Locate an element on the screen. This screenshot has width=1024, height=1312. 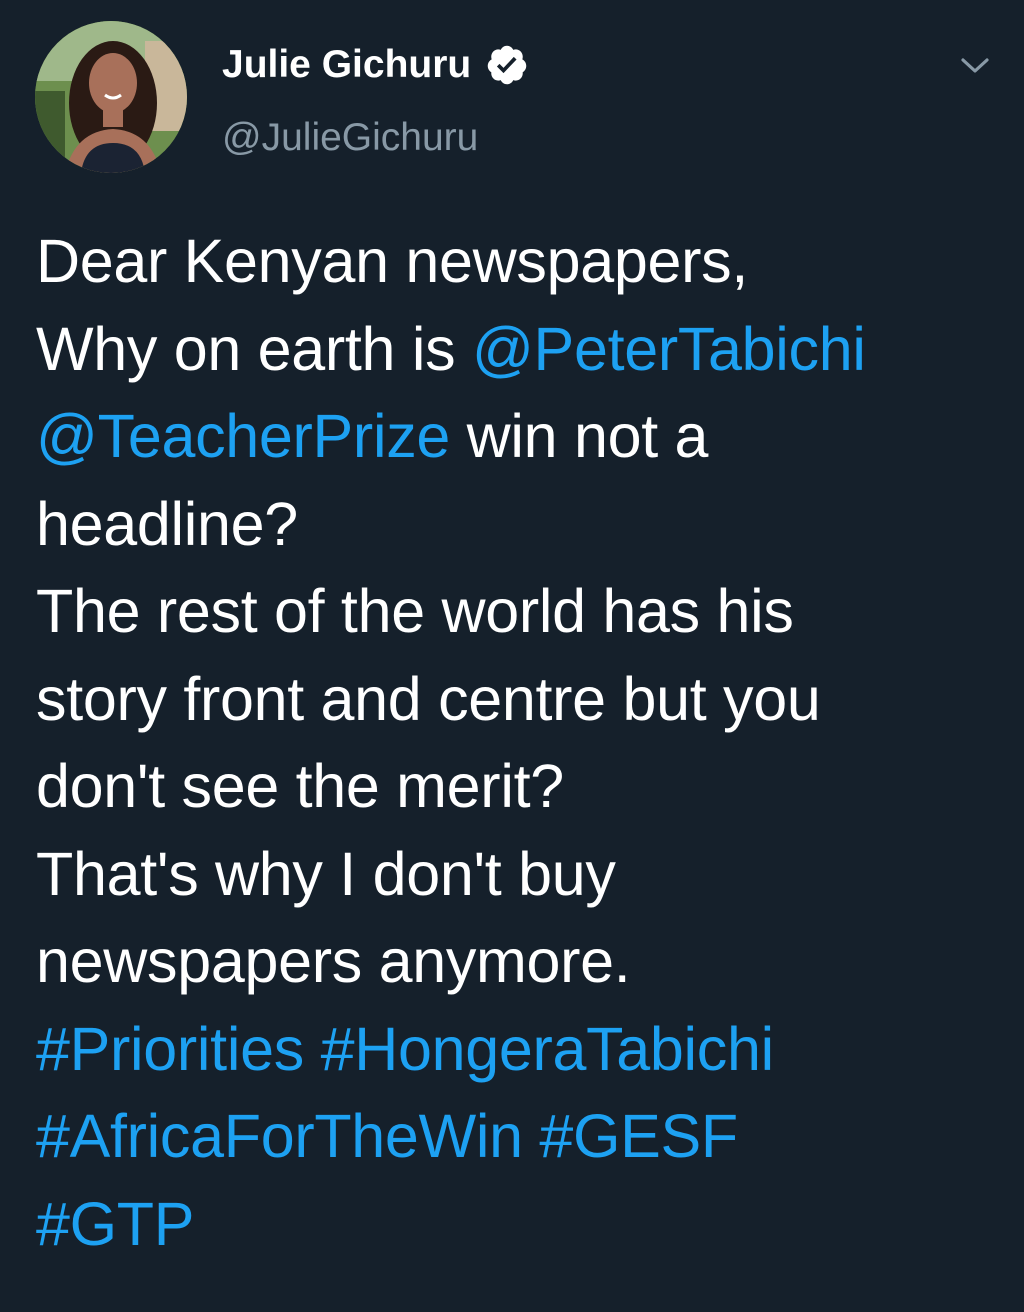
display-name: Julie Gichuru is located at coordinates (375, 65).